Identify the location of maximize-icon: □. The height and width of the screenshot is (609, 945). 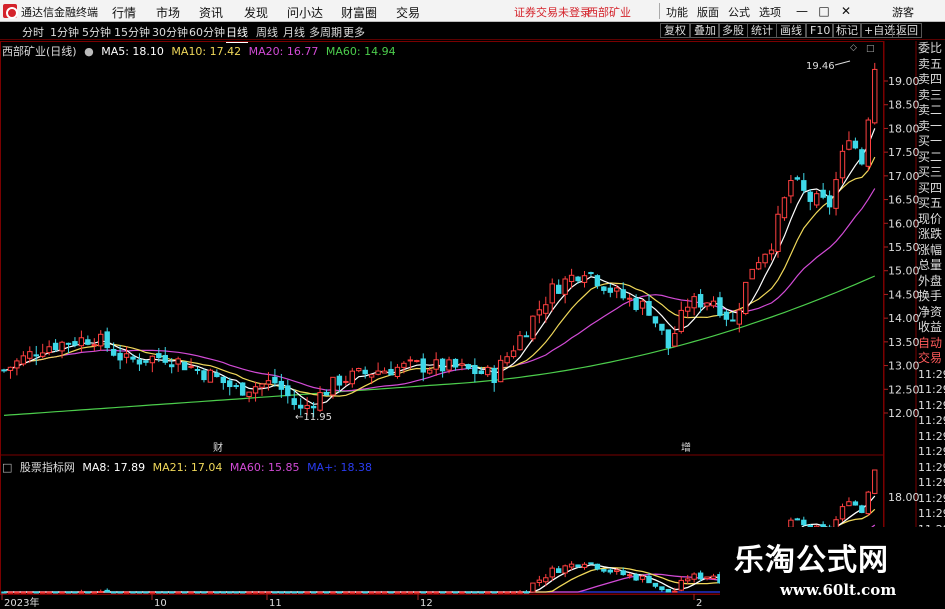
(824, 11).